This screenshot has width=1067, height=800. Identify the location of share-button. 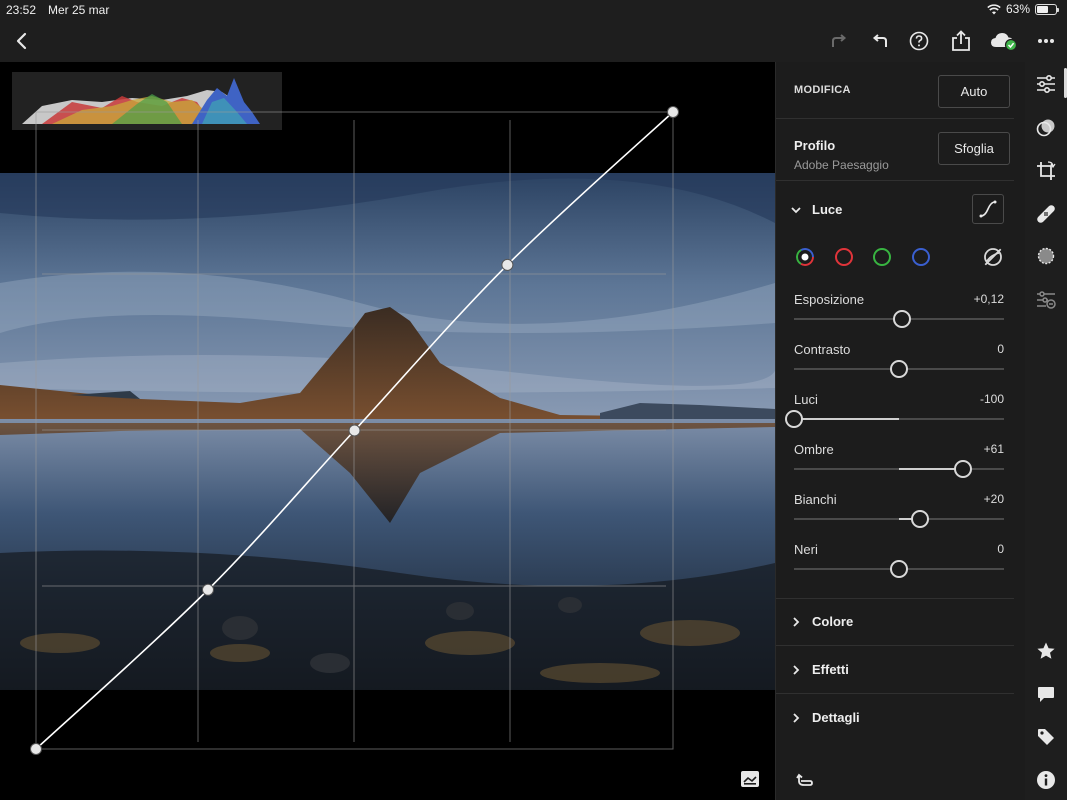
(961, 41).